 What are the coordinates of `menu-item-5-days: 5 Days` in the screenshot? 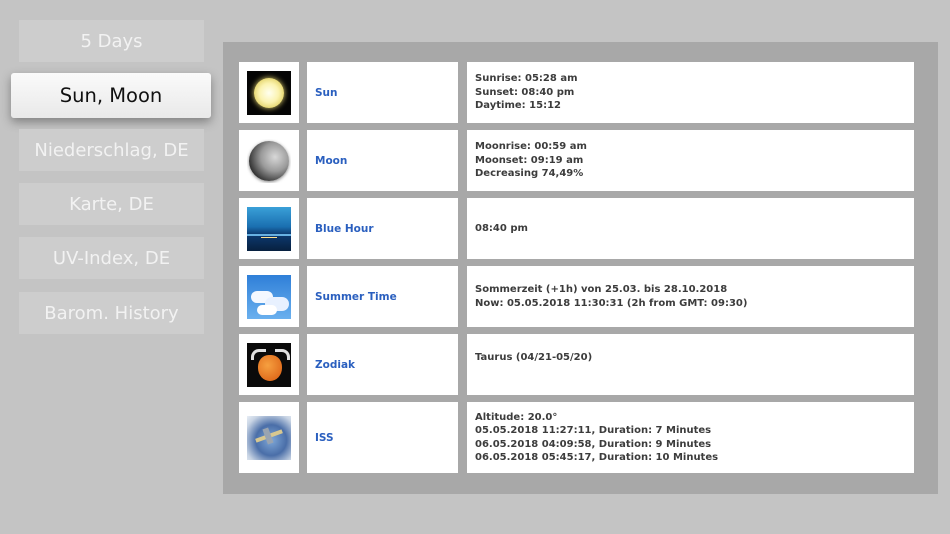 It's located at (111, 41).